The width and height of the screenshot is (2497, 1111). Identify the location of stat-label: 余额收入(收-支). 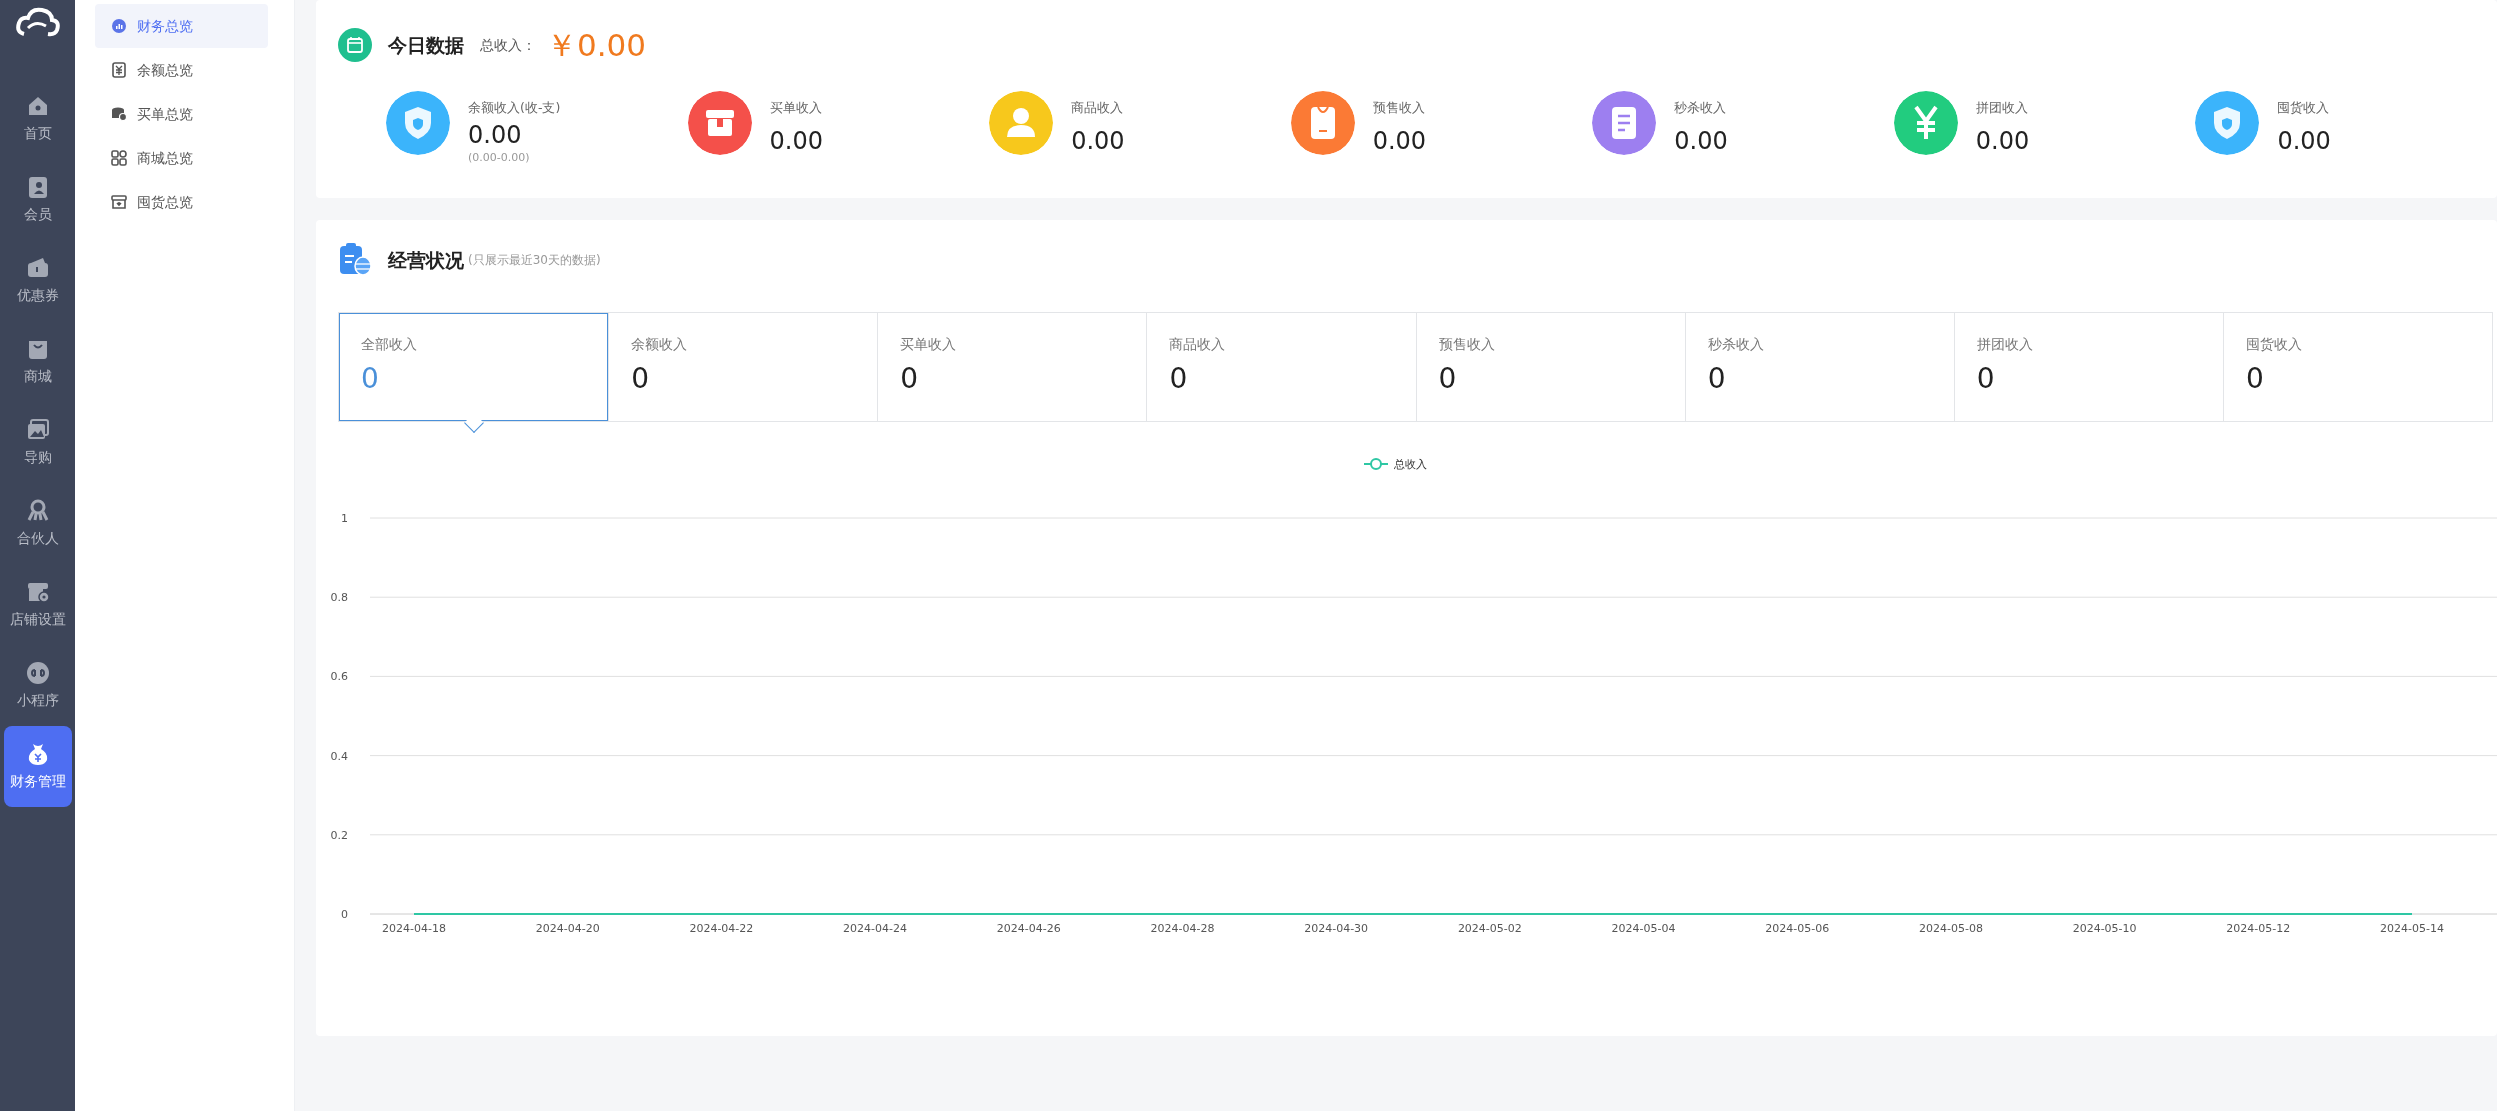
(514, 107).